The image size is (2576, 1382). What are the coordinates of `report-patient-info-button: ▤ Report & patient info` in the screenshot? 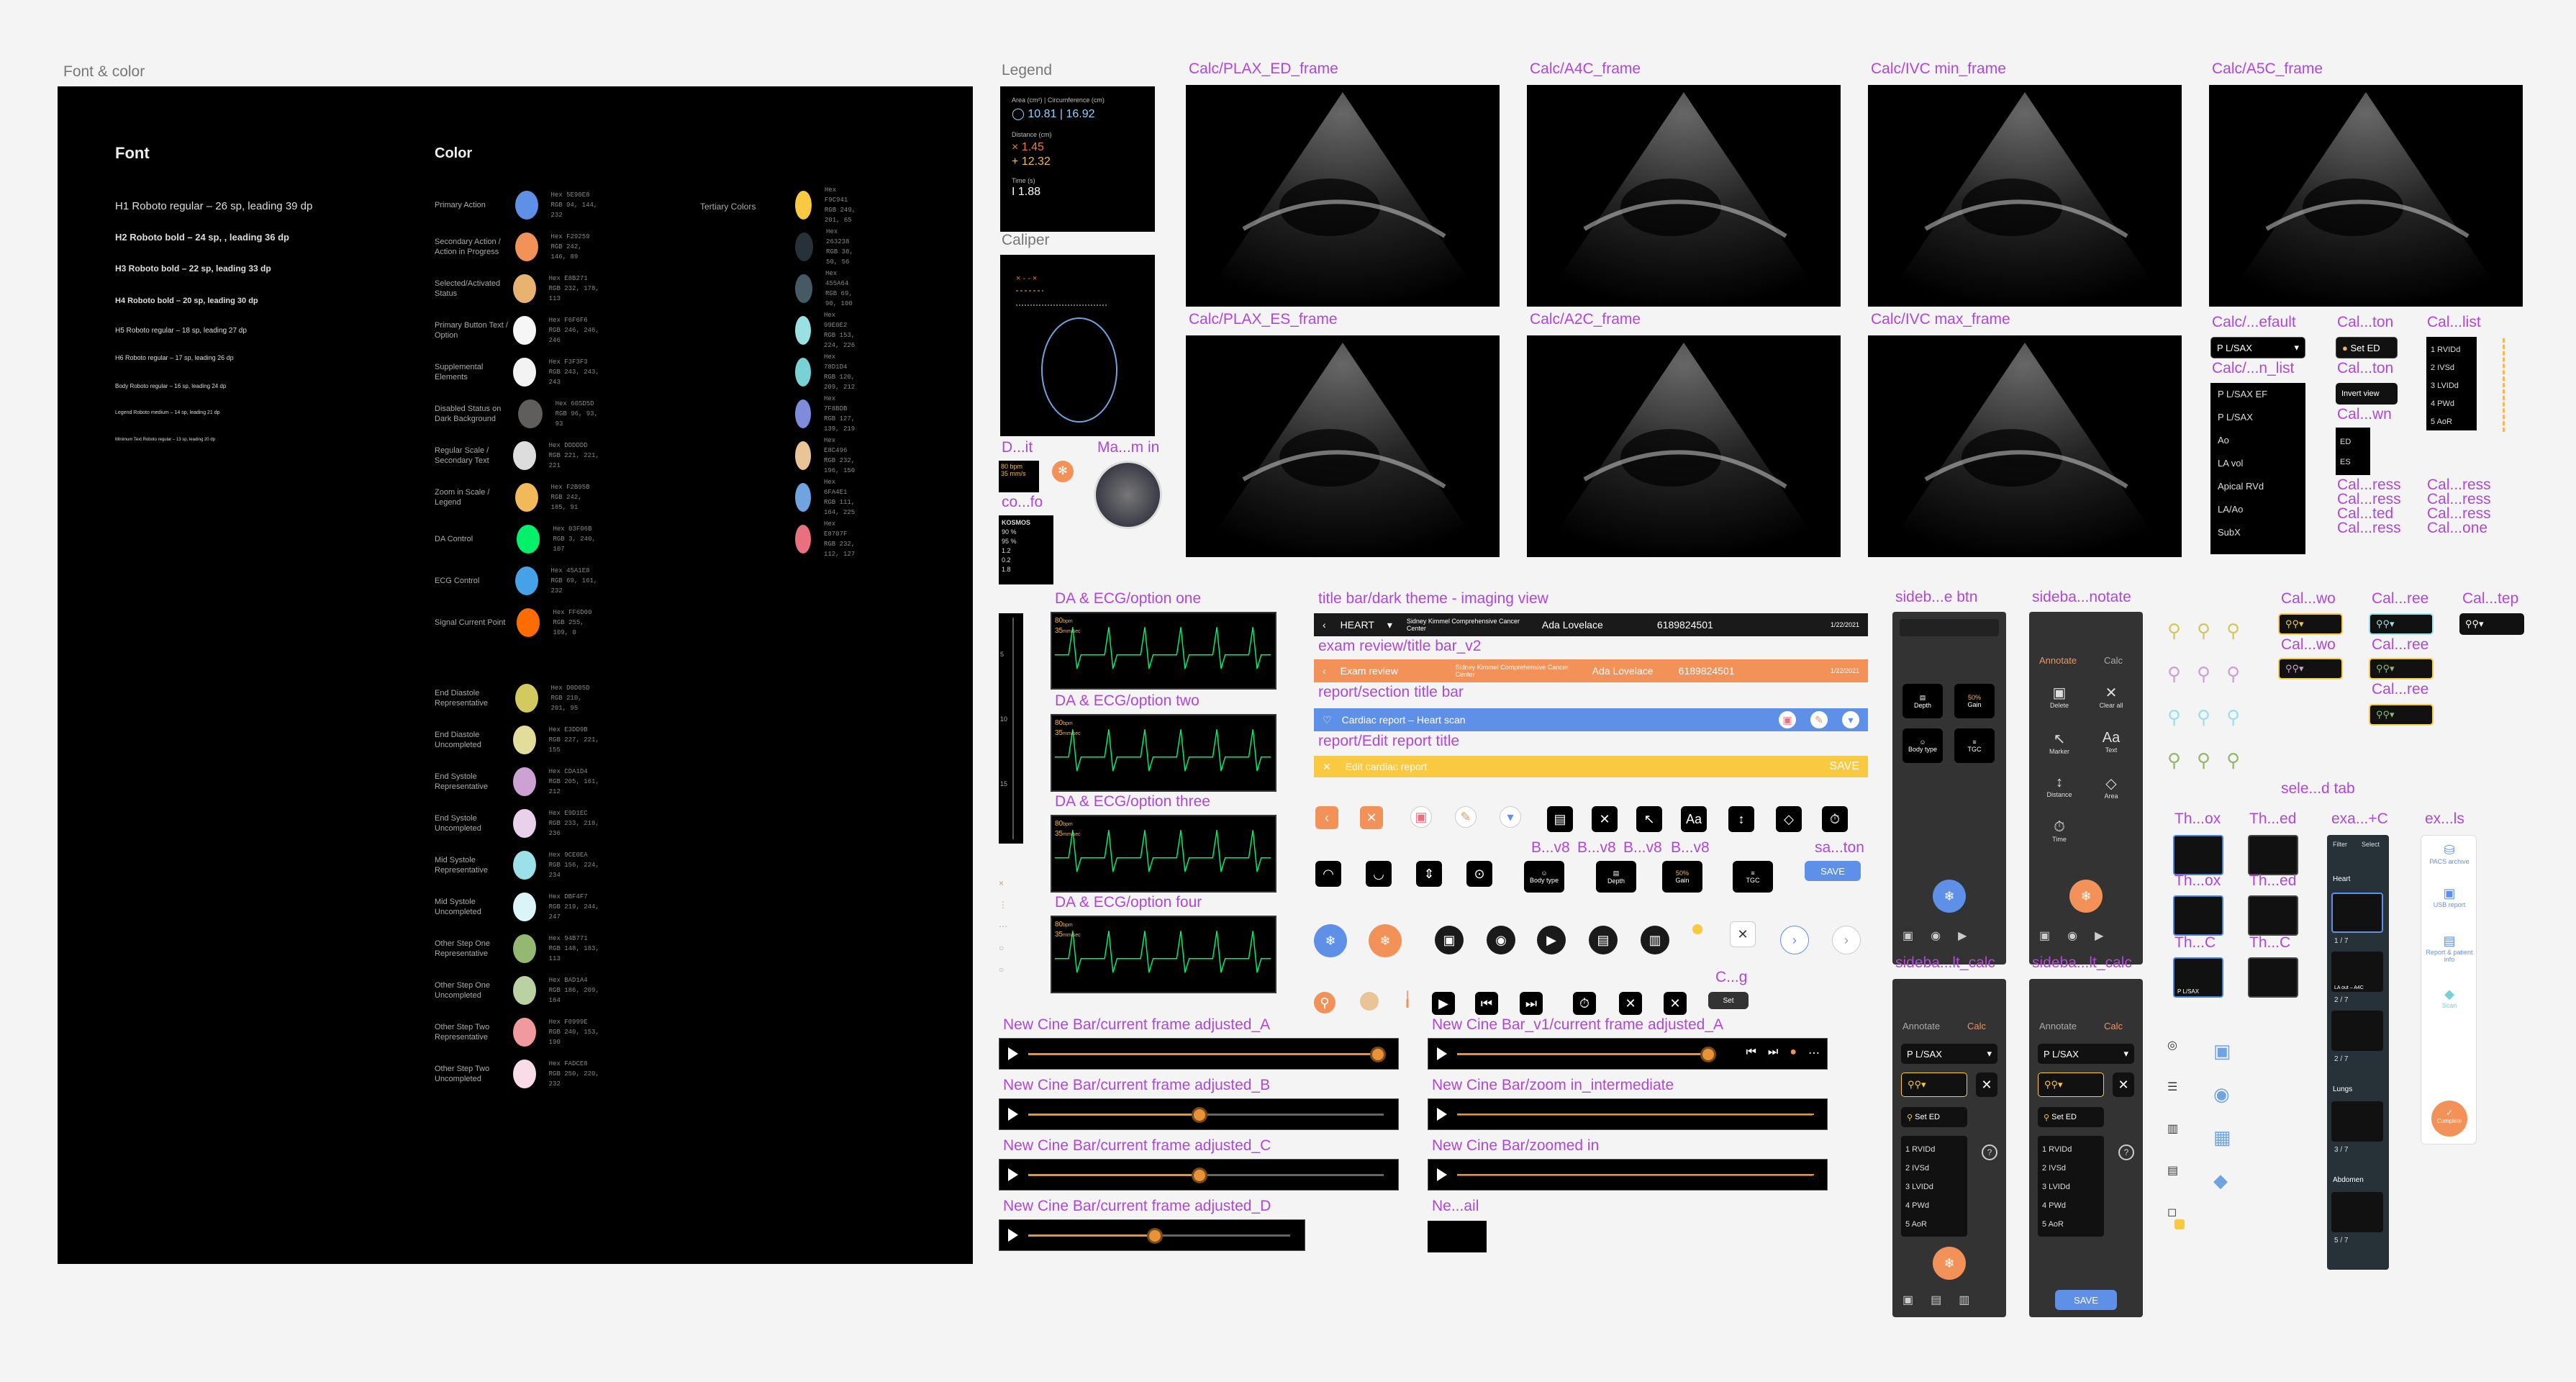 It's located at (2449, 948).